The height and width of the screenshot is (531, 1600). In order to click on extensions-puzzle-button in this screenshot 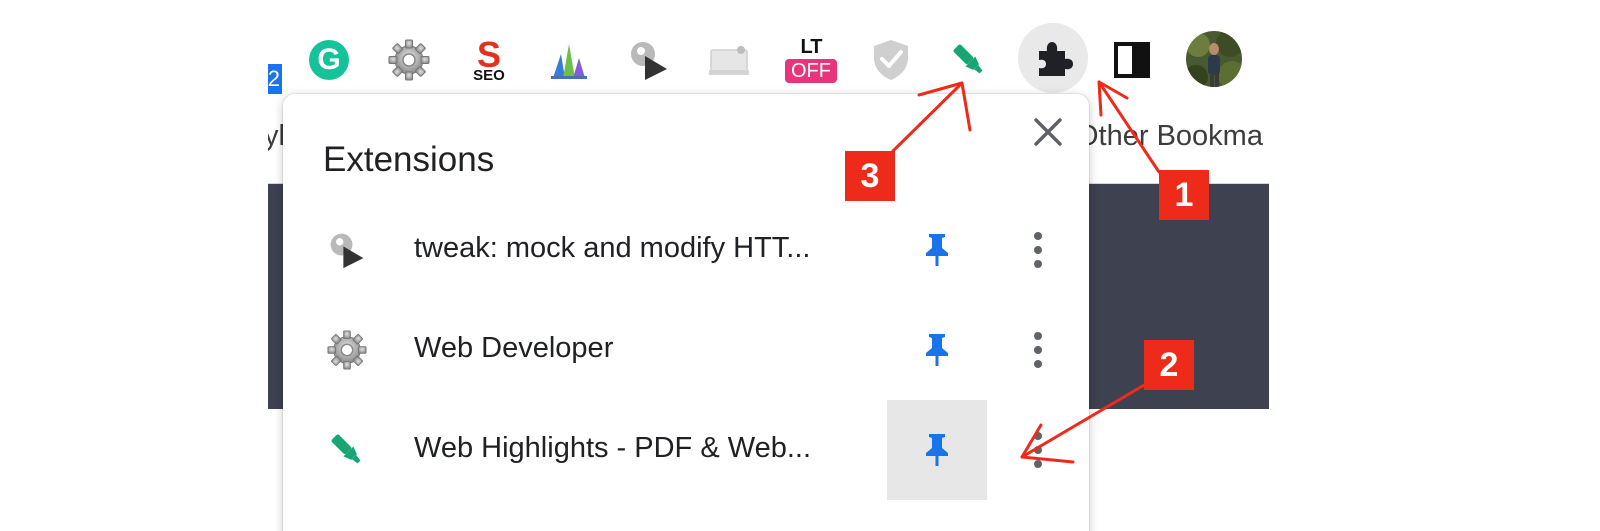, I will do `click(1053, 58)`.